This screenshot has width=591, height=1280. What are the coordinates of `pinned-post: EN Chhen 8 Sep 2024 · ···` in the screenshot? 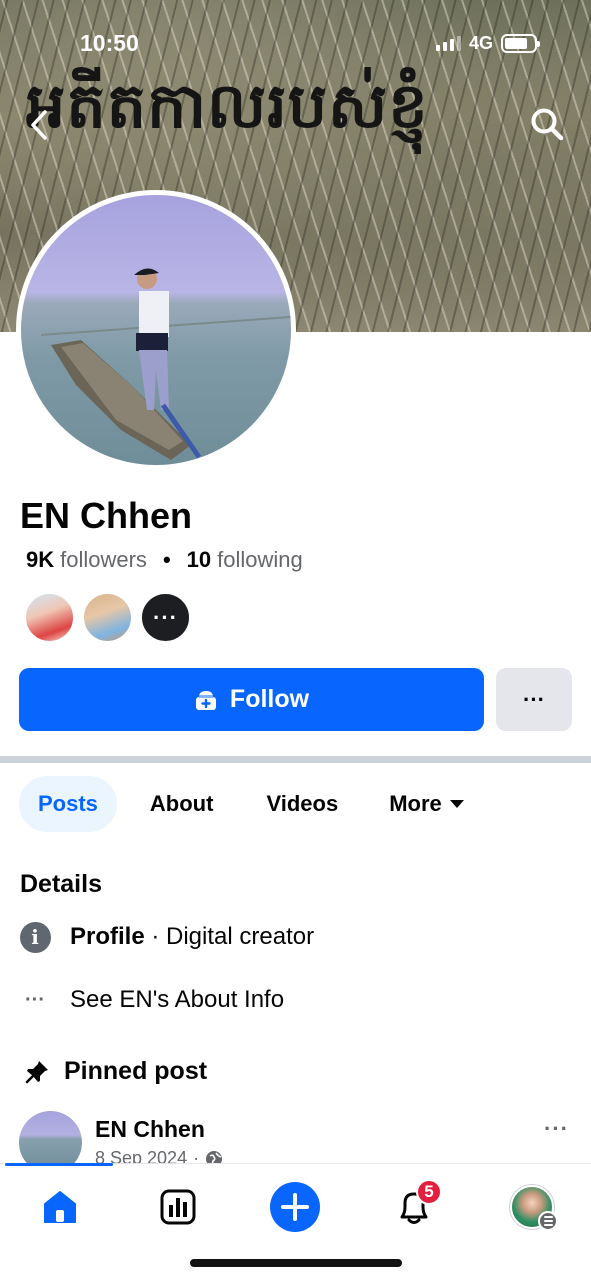 It's located at (305, 1138).